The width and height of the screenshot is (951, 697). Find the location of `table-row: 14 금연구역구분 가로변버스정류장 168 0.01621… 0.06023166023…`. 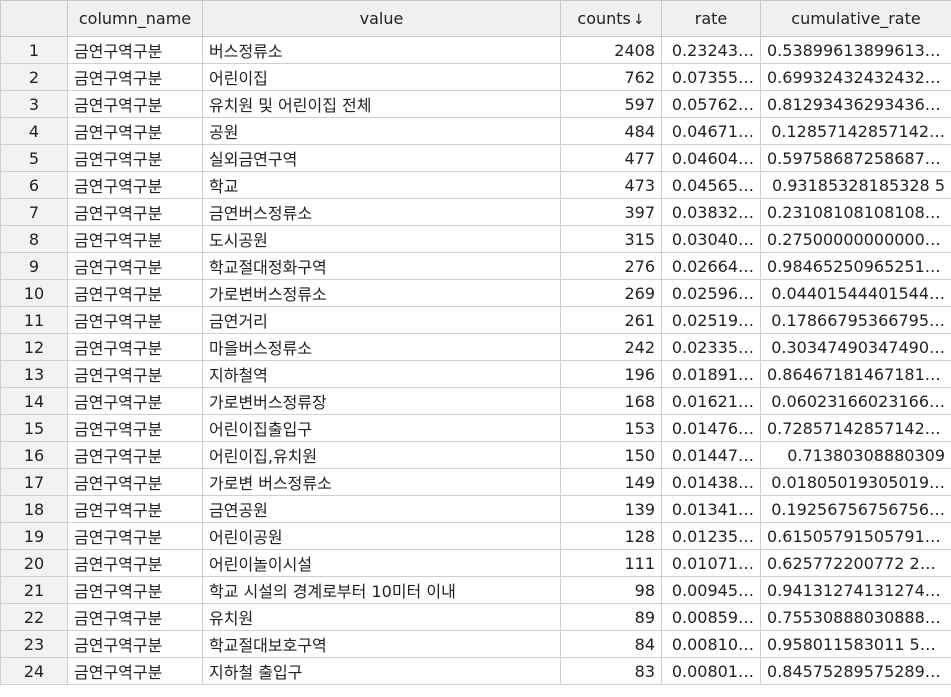

table-row: 14 금연구역구분 가로변버스정류장 168 0.01621… 0.06023166023… is located at coordinates (475, 401).